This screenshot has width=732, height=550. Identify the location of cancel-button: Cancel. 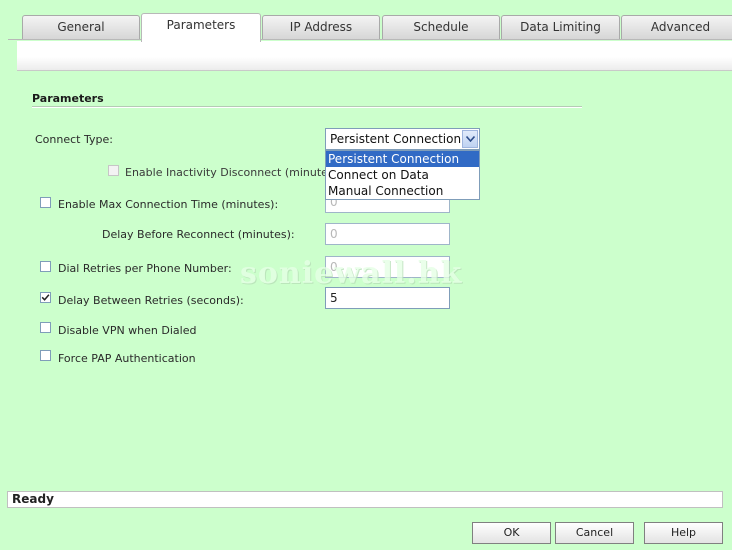
(594, 533).